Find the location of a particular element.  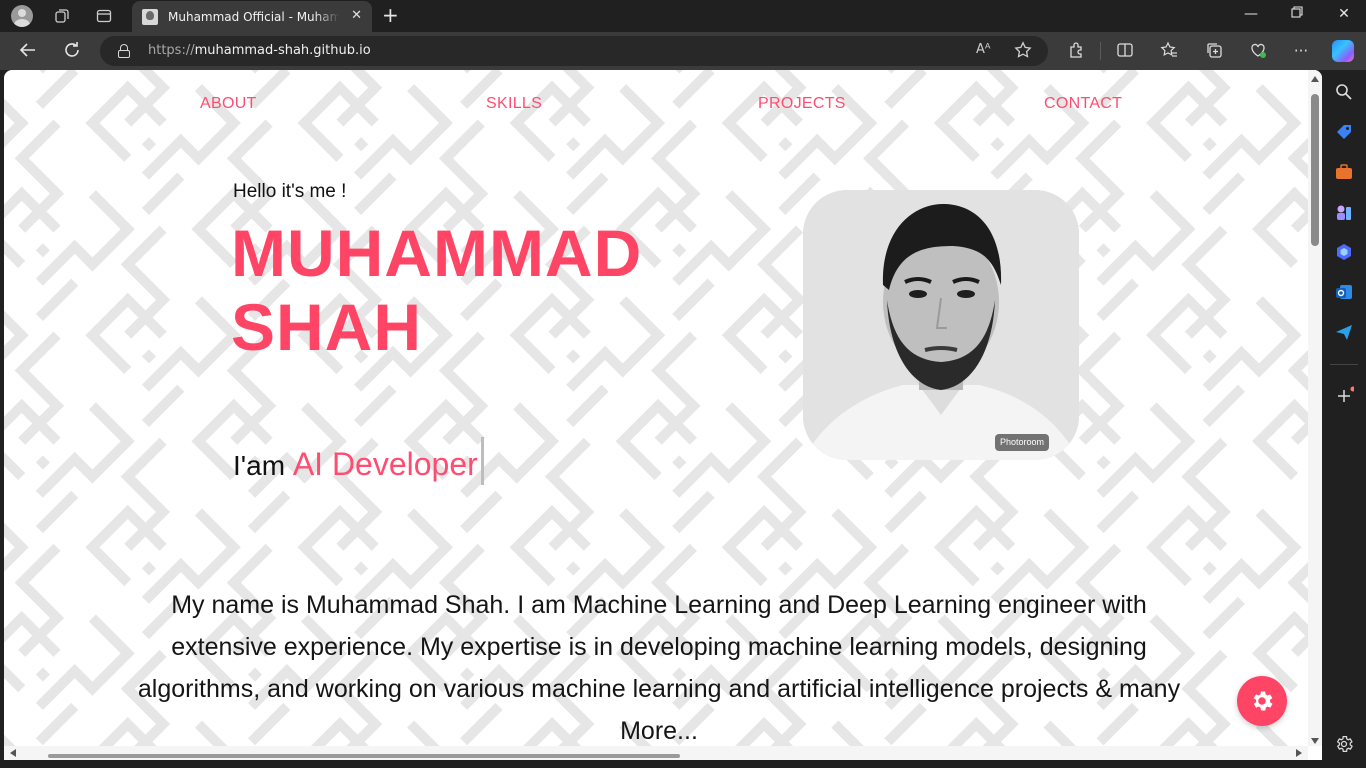

sidebar-settings-icon is located at coordinates (1344, 744).